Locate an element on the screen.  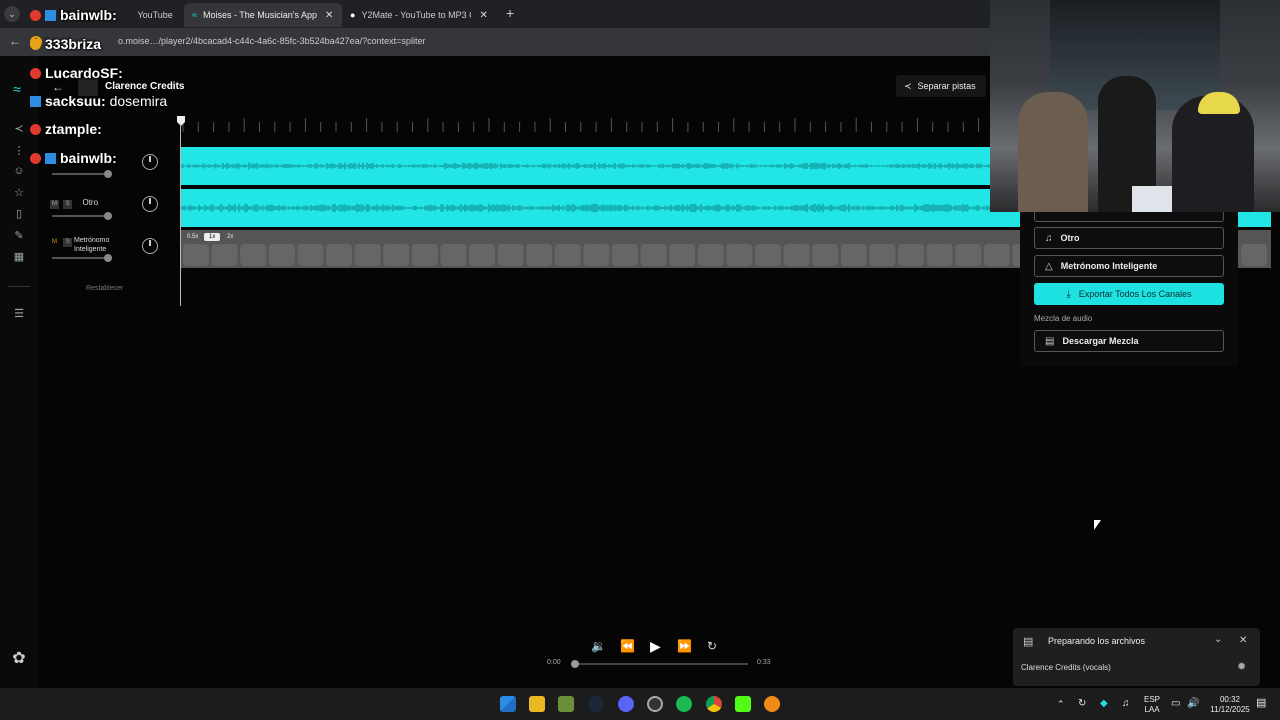
windows-start-icon is located at coordinates (508, 704).